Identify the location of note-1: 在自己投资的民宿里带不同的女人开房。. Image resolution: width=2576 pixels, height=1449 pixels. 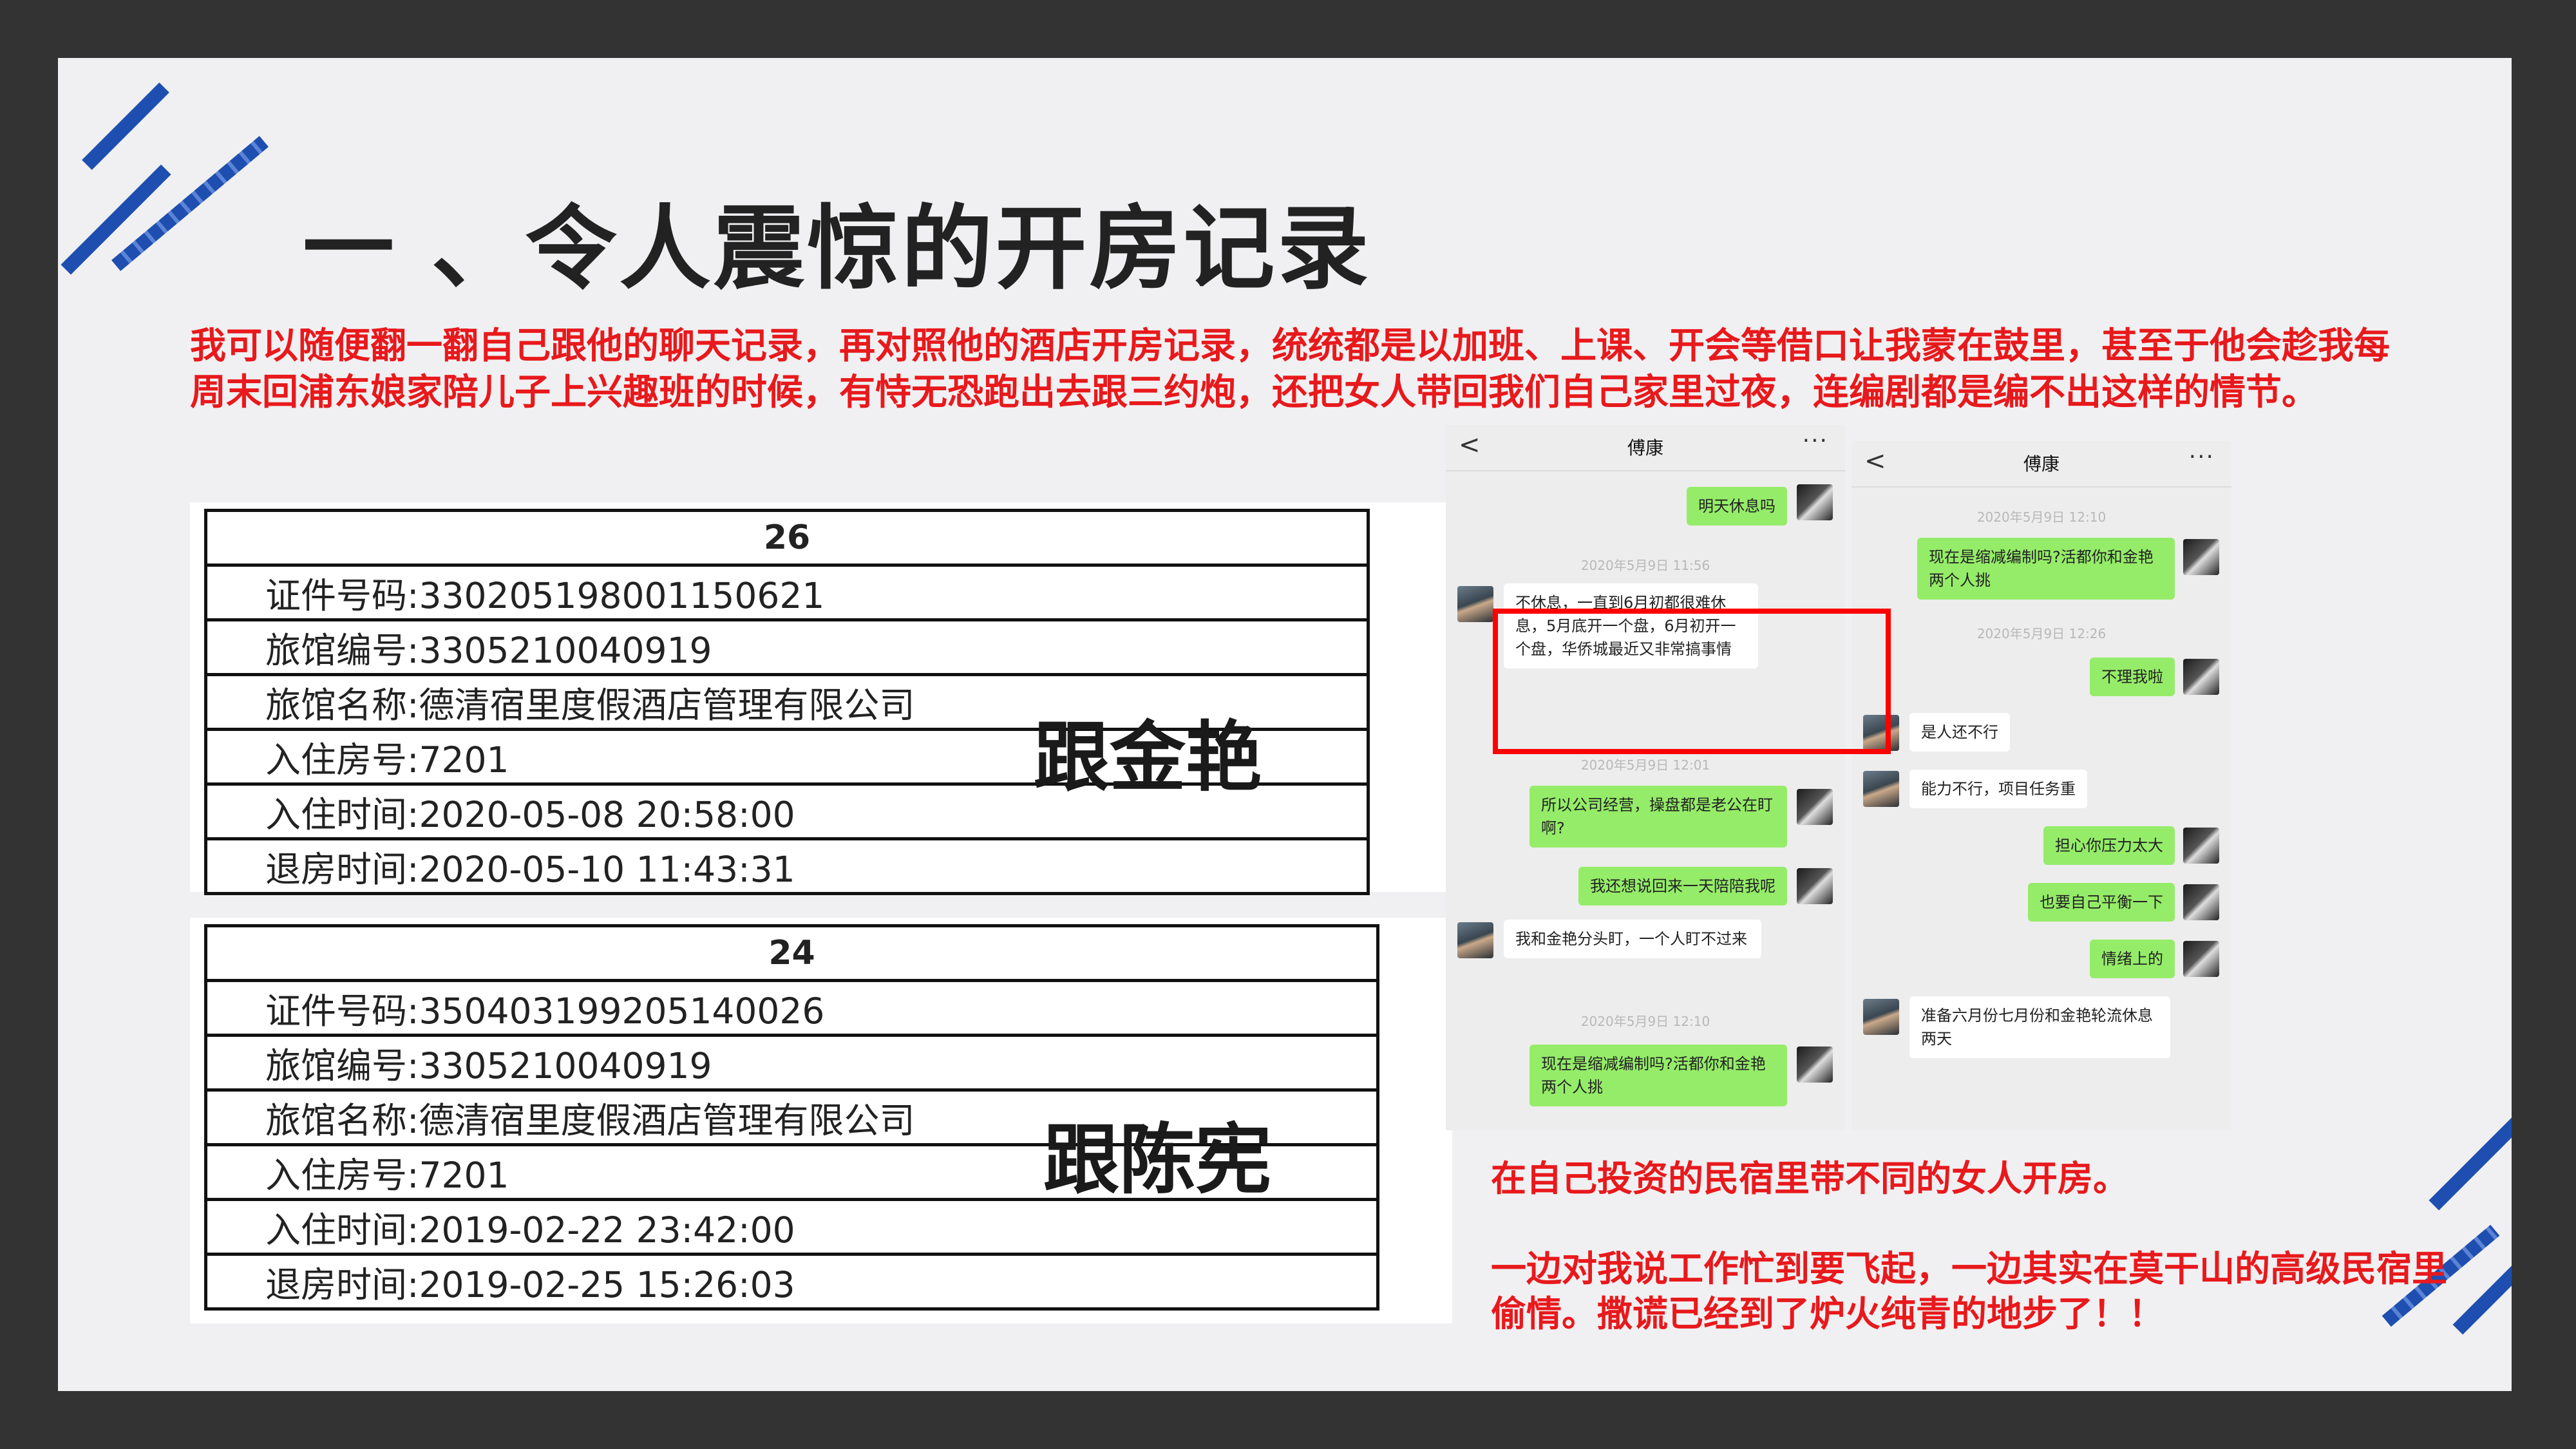
(1810, 1178).